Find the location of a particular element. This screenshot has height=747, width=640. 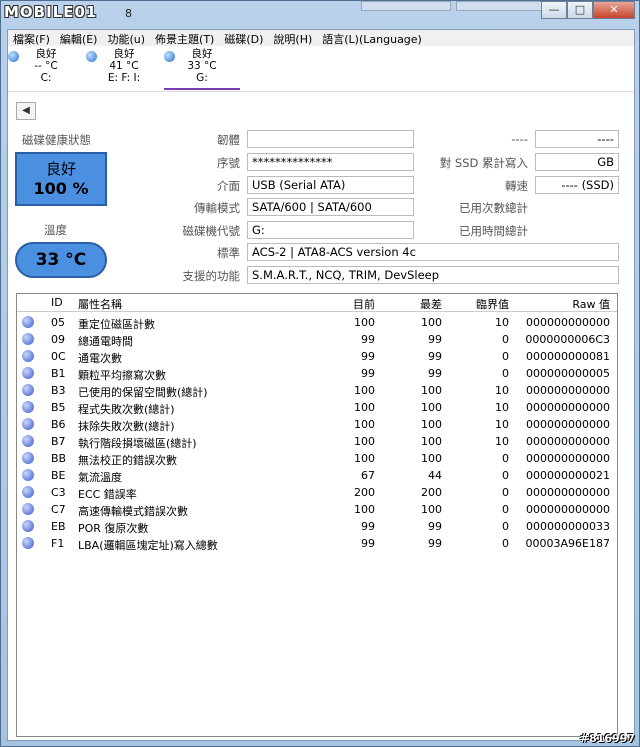

menu-function: 功能(u) is located at coordinates (126, 38).